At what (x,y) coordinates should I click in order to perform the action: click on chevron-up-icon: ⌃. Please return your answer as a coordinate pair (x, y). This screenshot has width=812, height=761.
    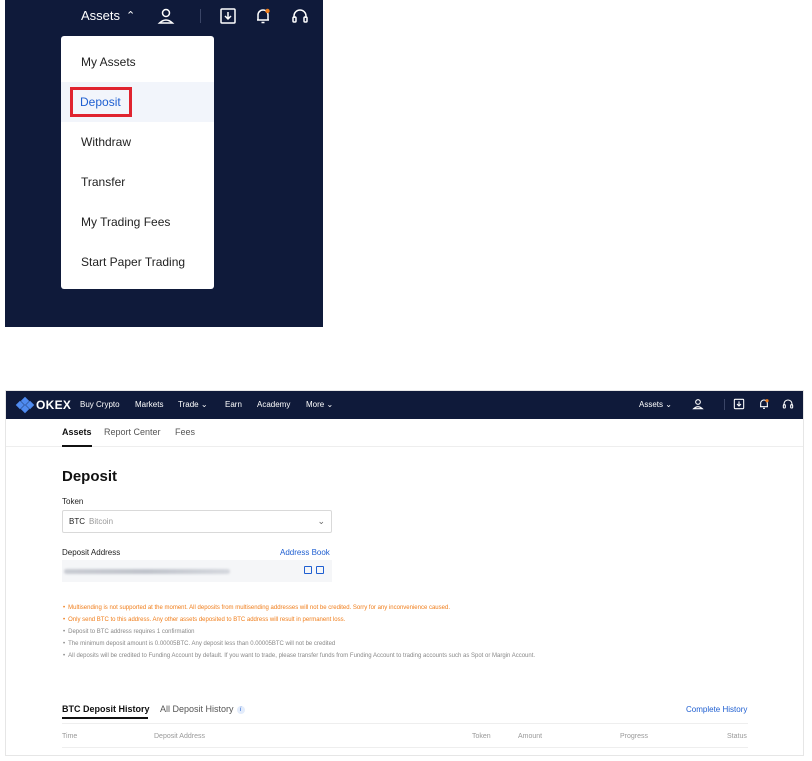
    Looking at the image, I should click on (131, 16).